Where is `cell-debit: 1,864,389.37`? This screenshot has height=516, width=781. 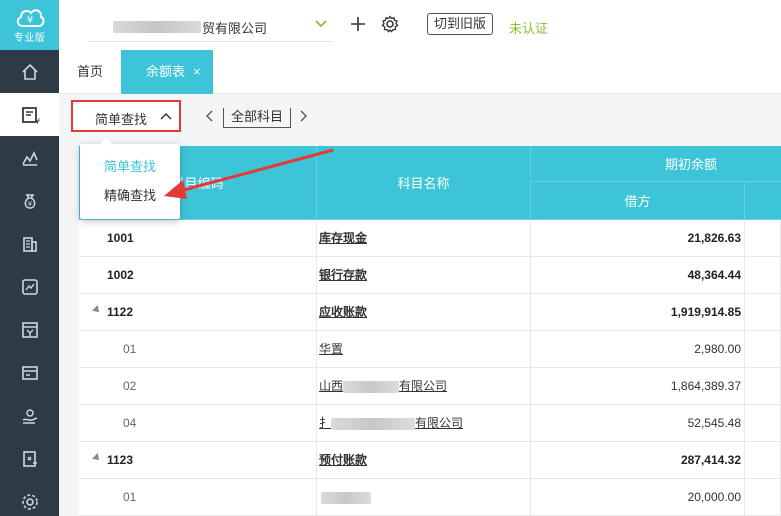 cell-debit: 1,864,389.37 is located at coordinates (638, 386).